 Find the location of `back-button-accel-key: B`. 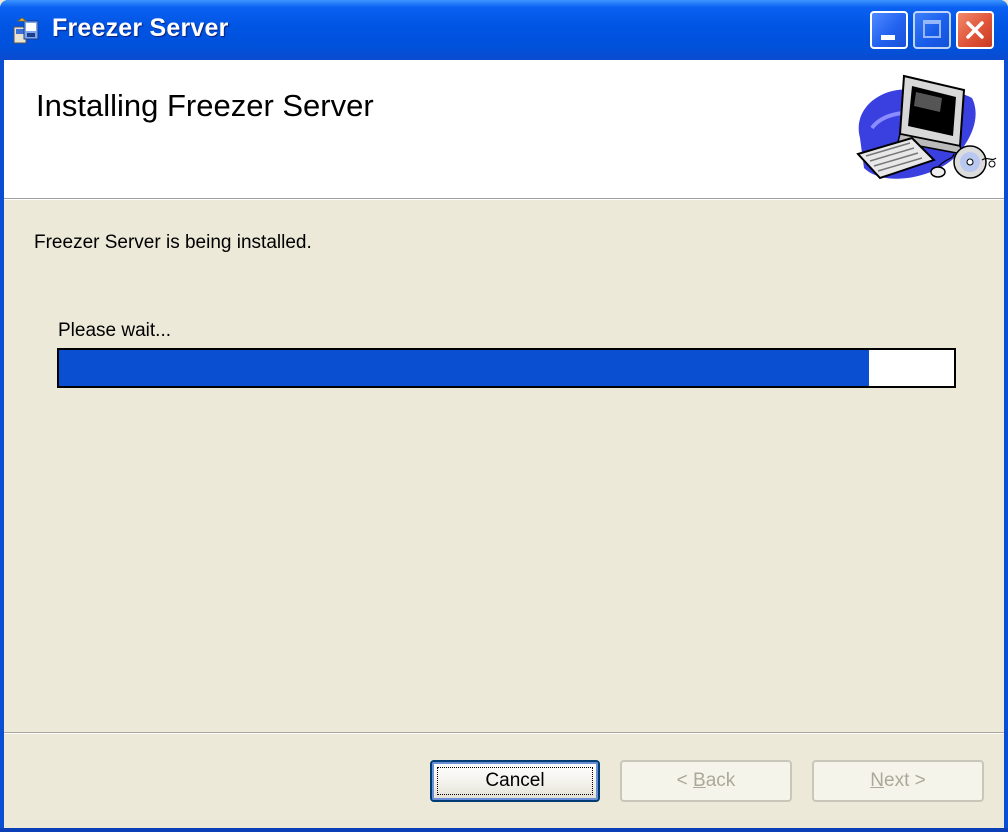

back-button-accel-key: B is located at coordinates (699, 780).